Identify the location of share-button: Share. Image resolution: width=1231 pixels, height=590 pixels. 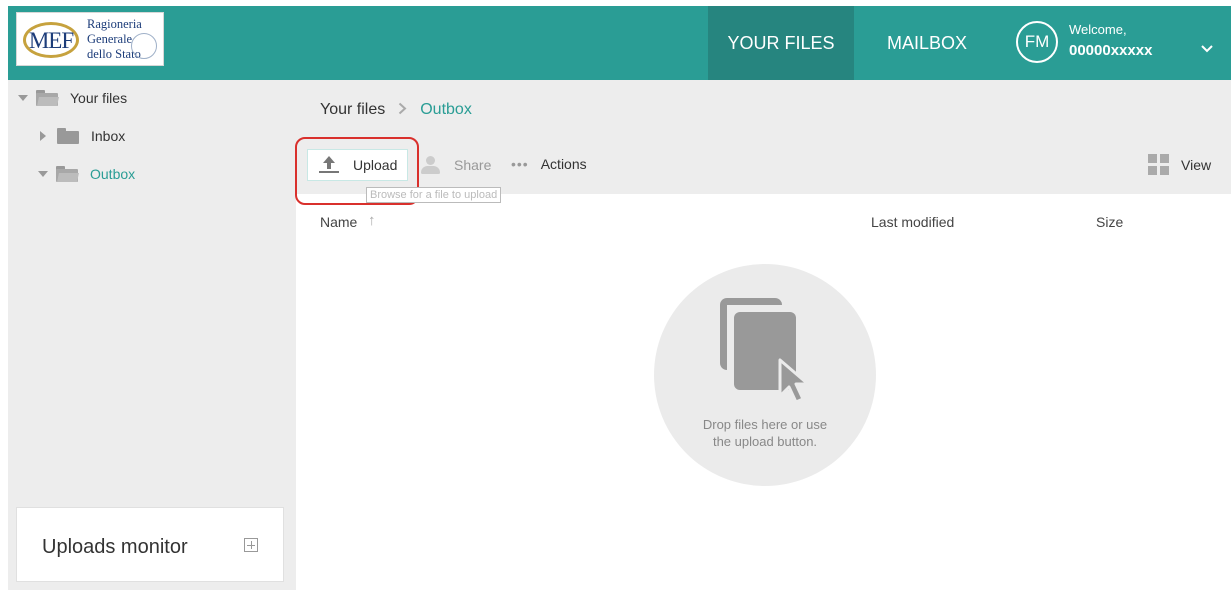
(455, 165).